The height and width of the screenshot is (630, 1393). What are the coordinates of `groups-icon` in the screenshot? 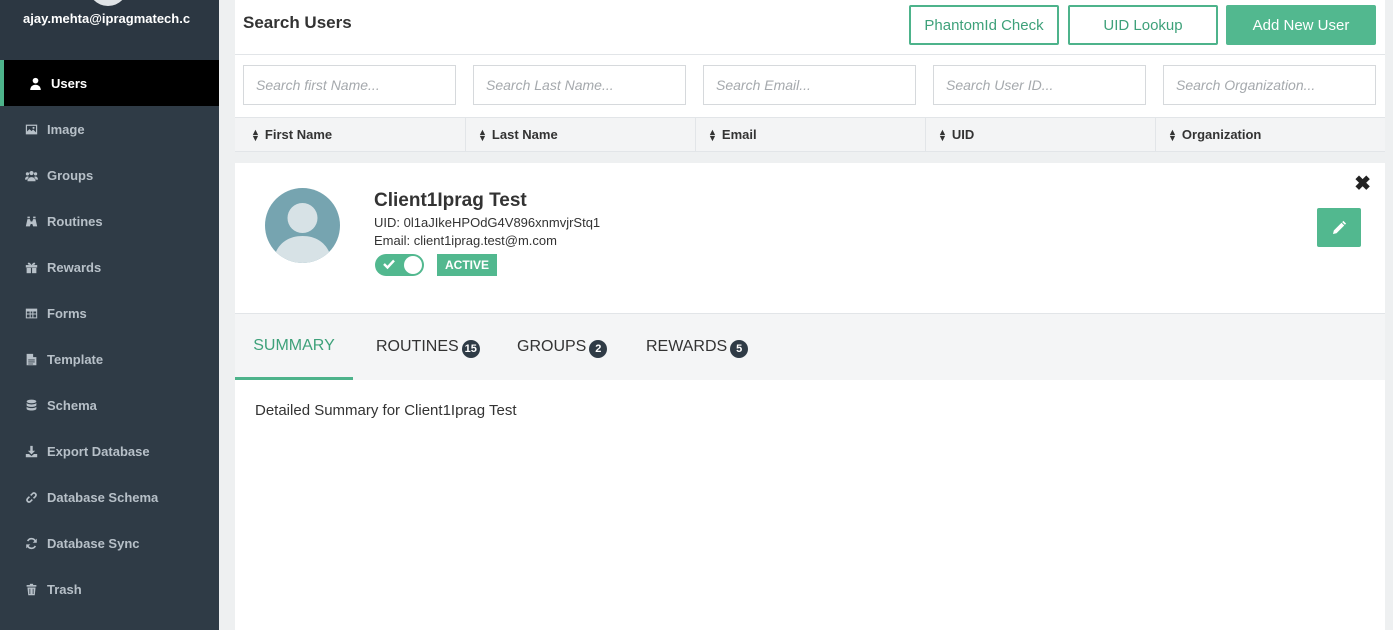 It's located at (31, 175).